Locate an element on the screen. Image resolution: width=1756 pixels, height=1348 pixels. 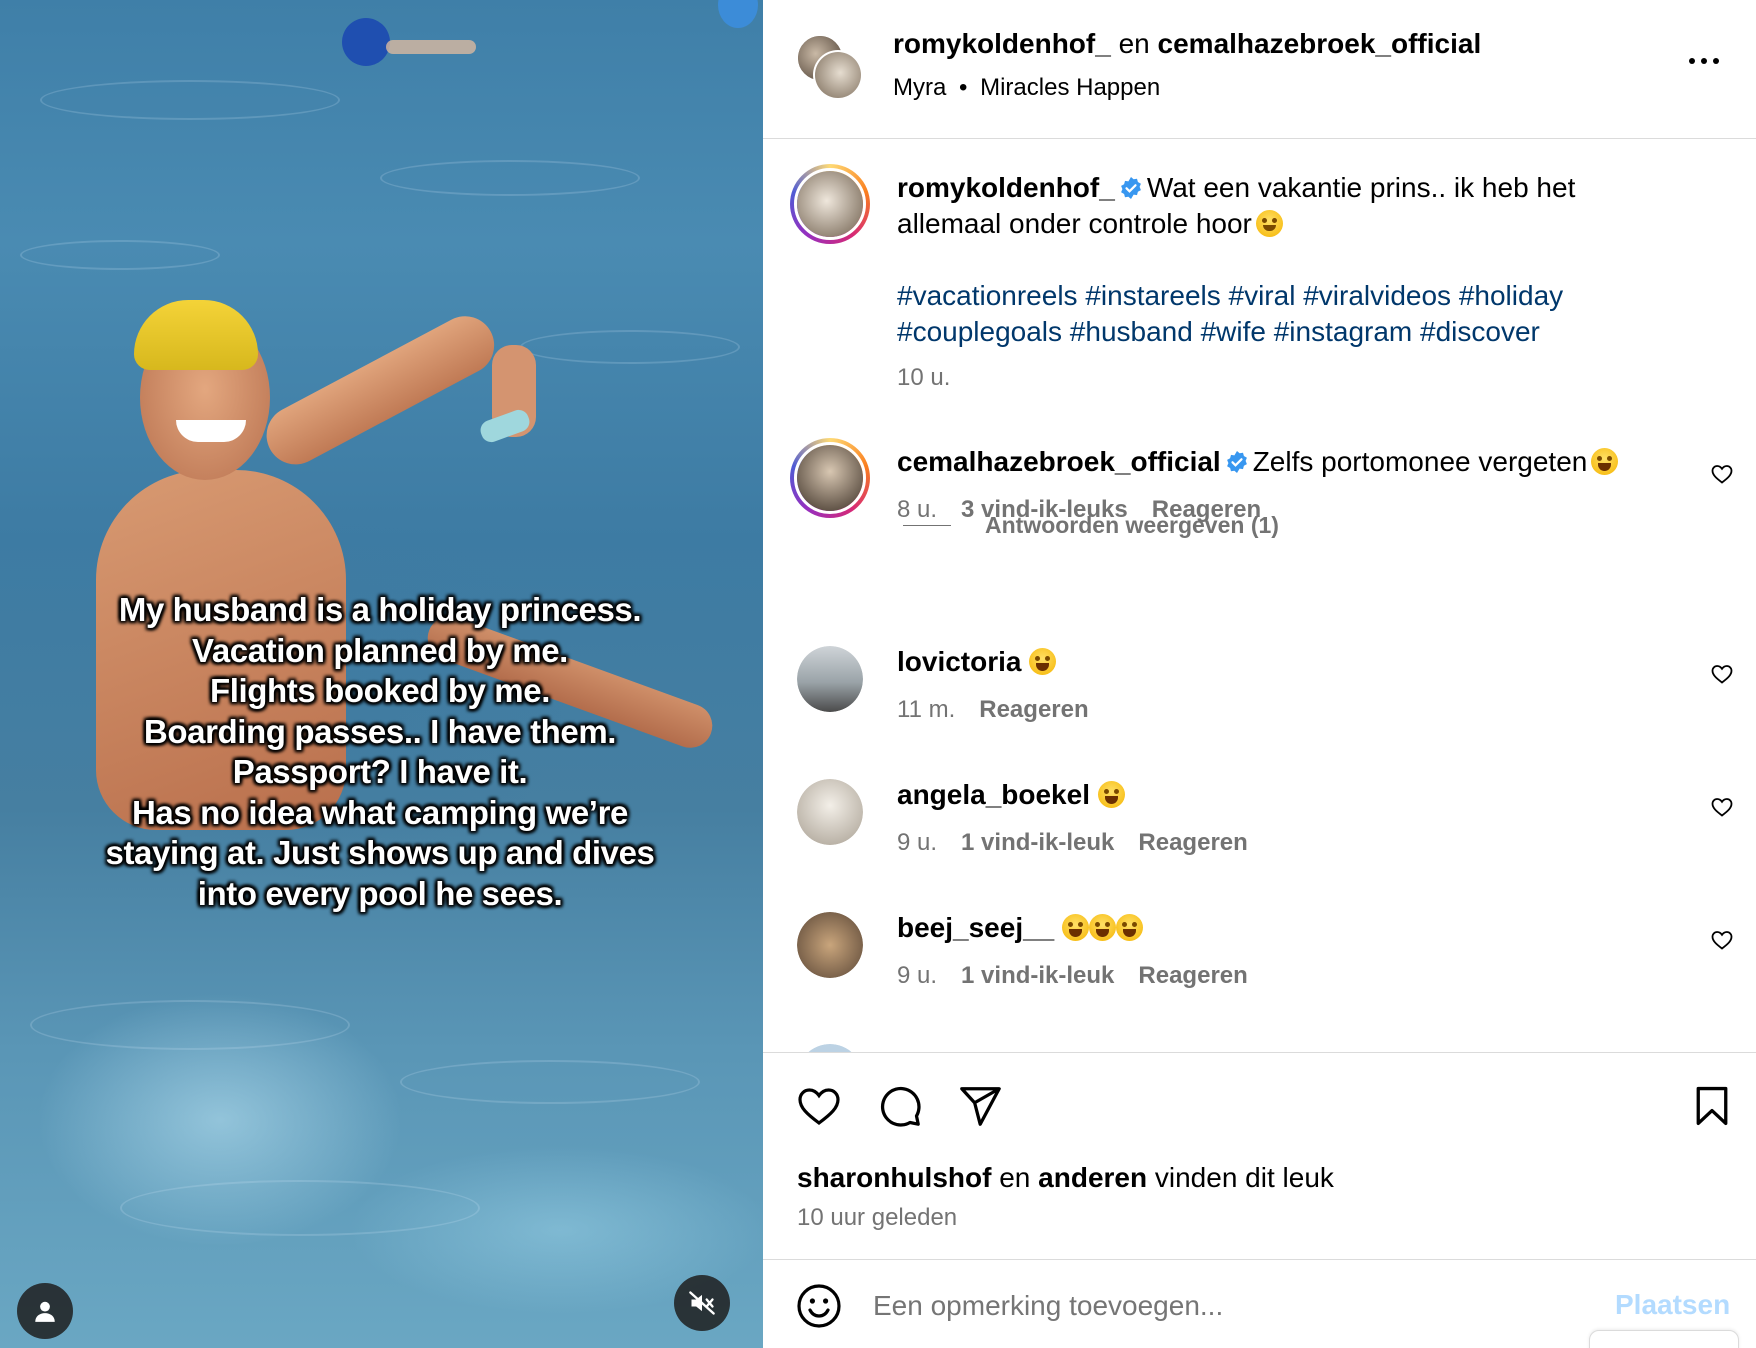
caption-username: romykoldenhof_ is located at coordinates (1006, 187).